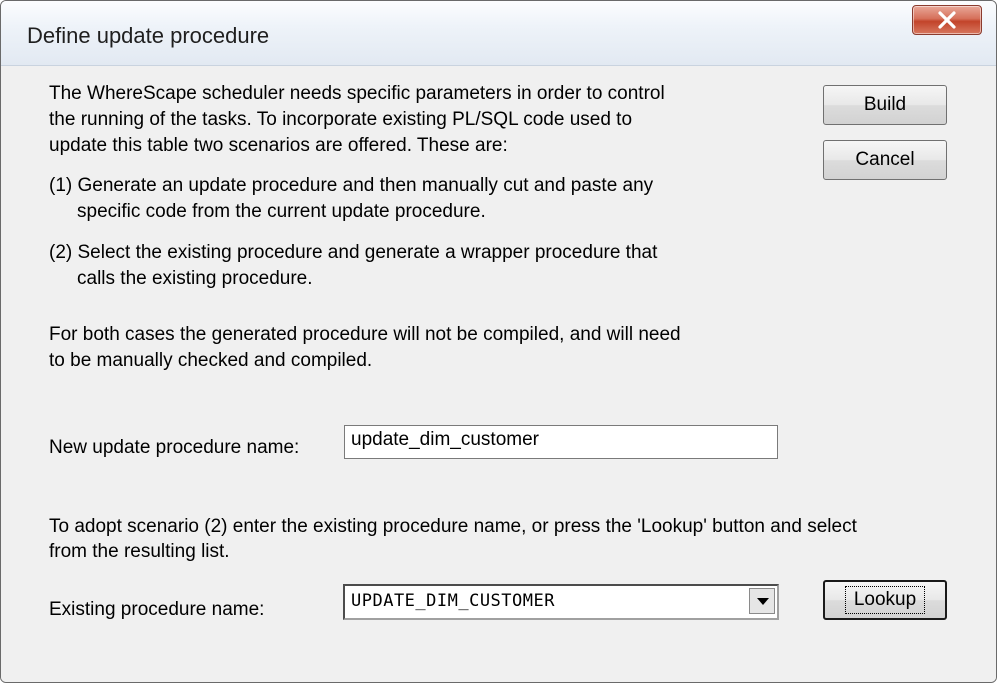  I want to click on combo-dropdown-button, so click(762, 601).